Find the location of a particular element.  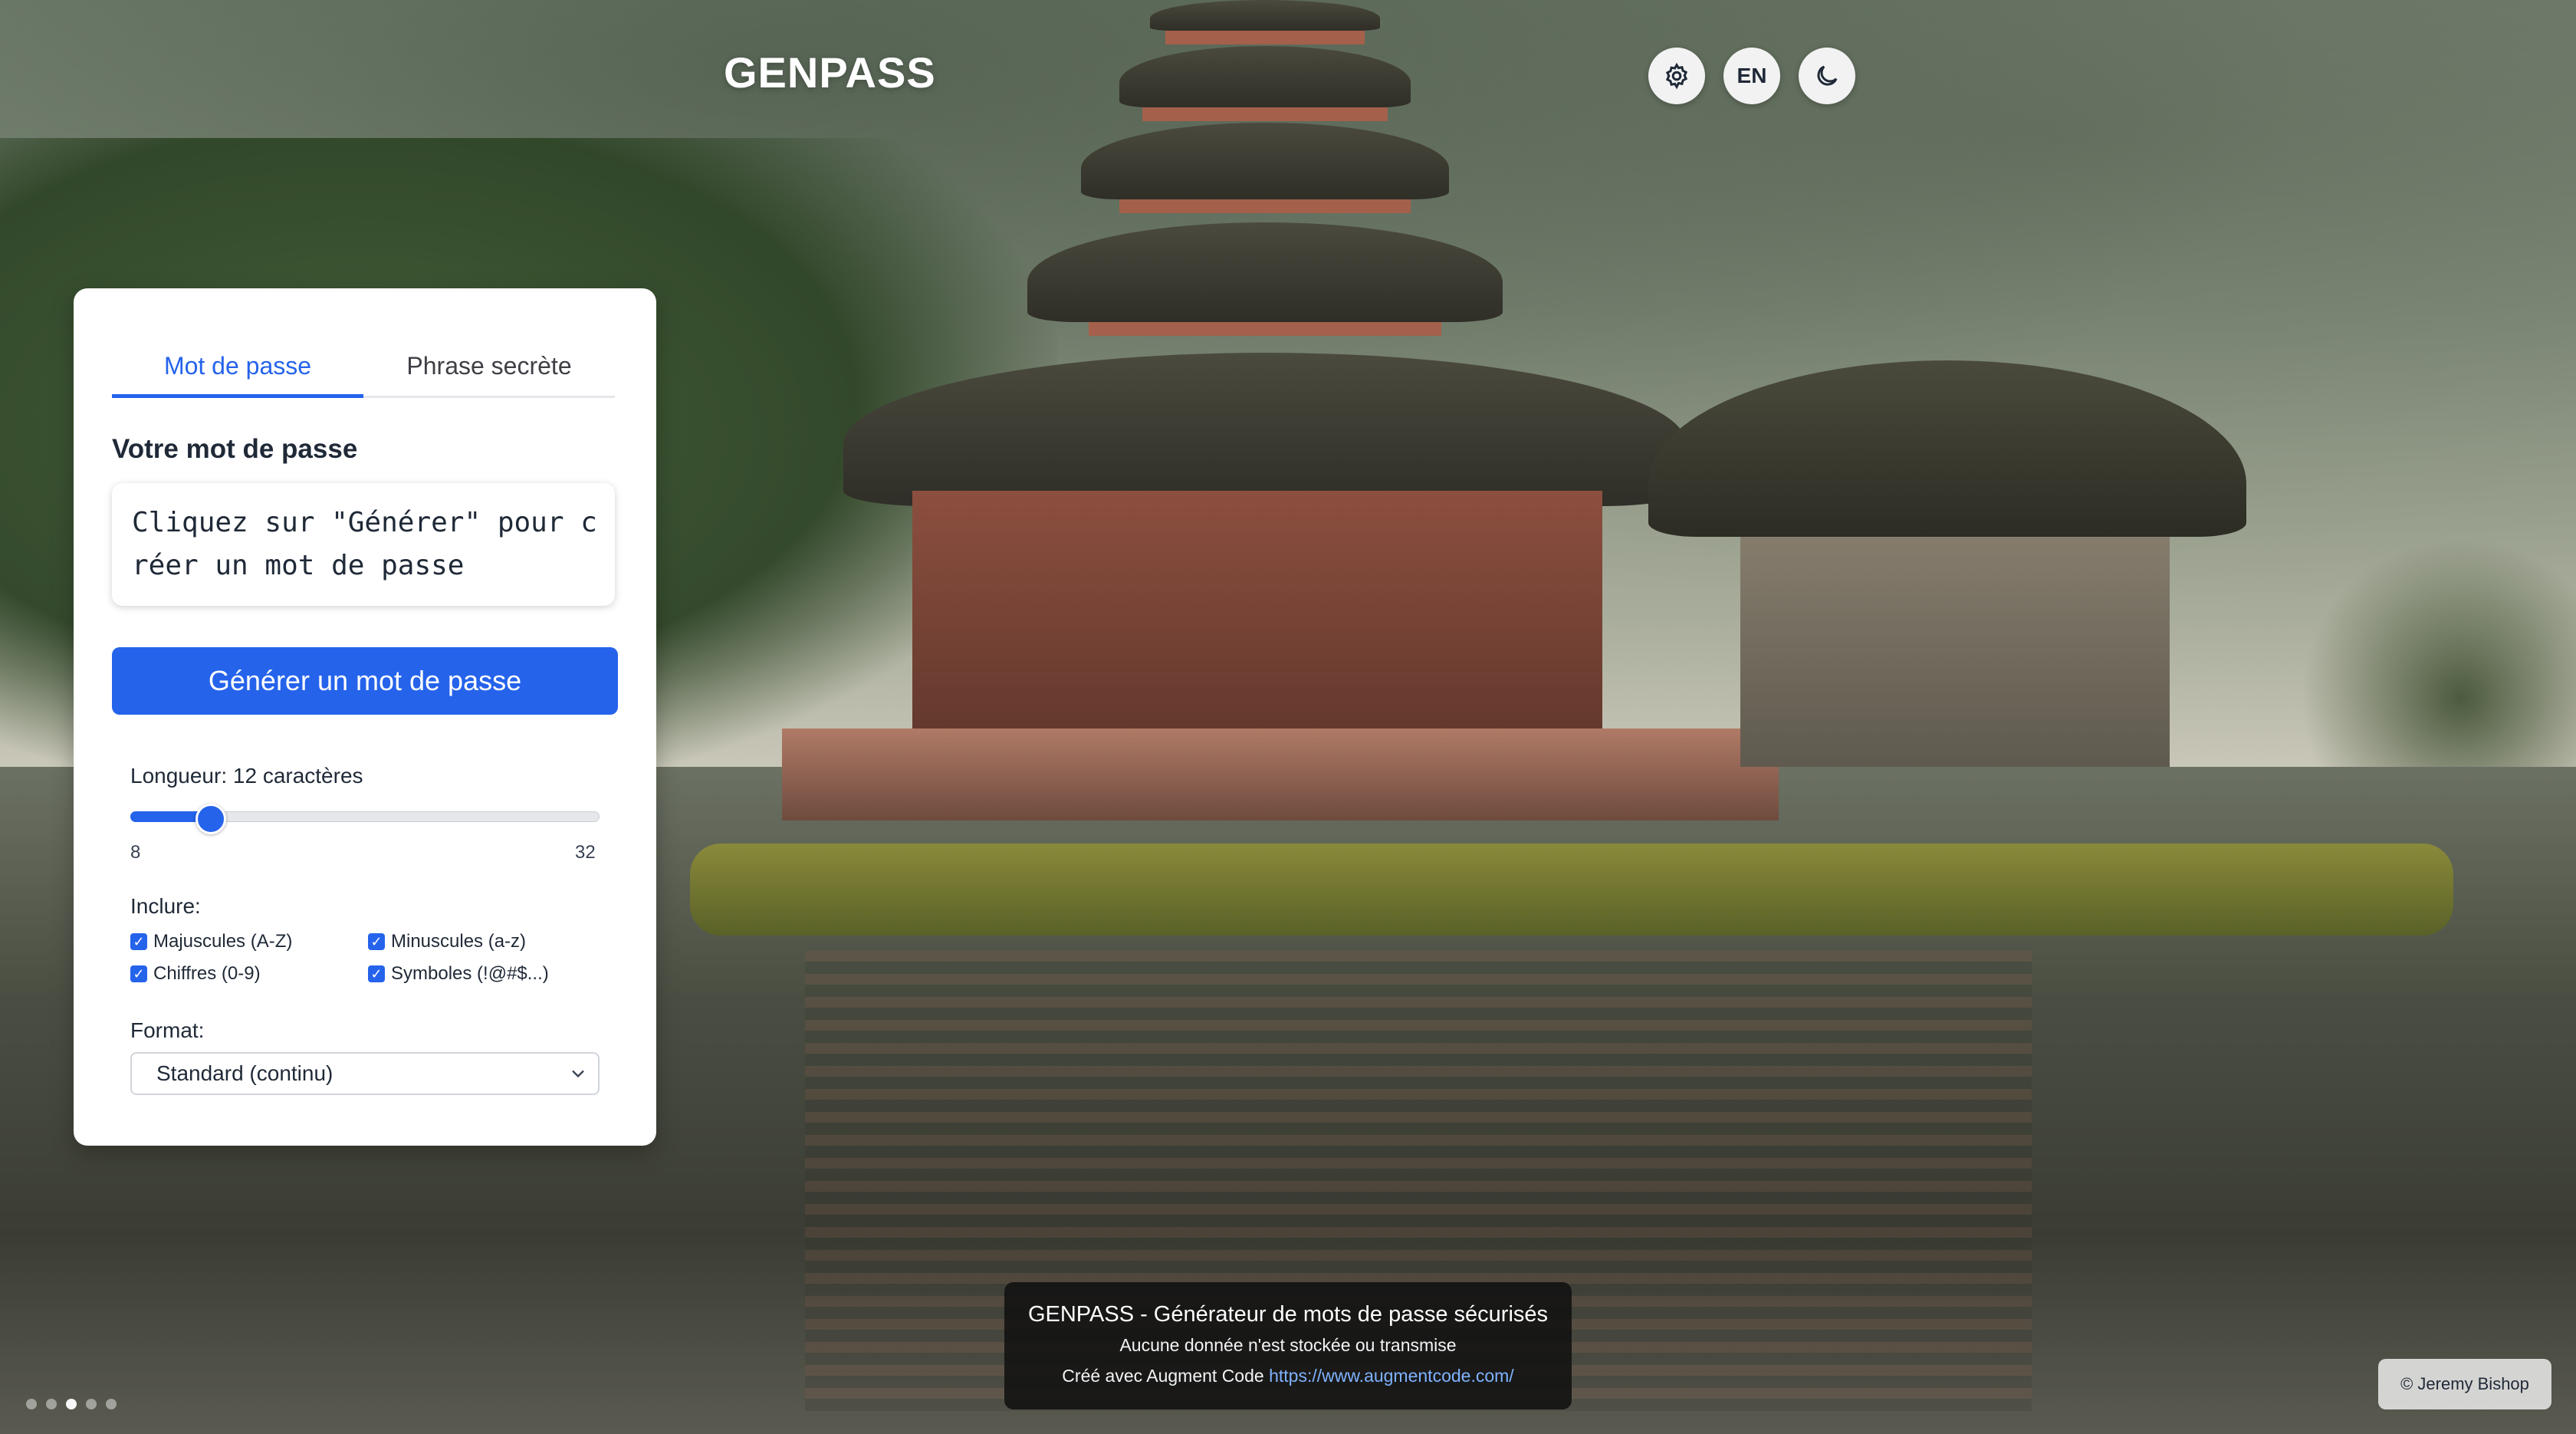

uppercase-label: Majuscules (A-Z) is located at coordinates (223, 941).